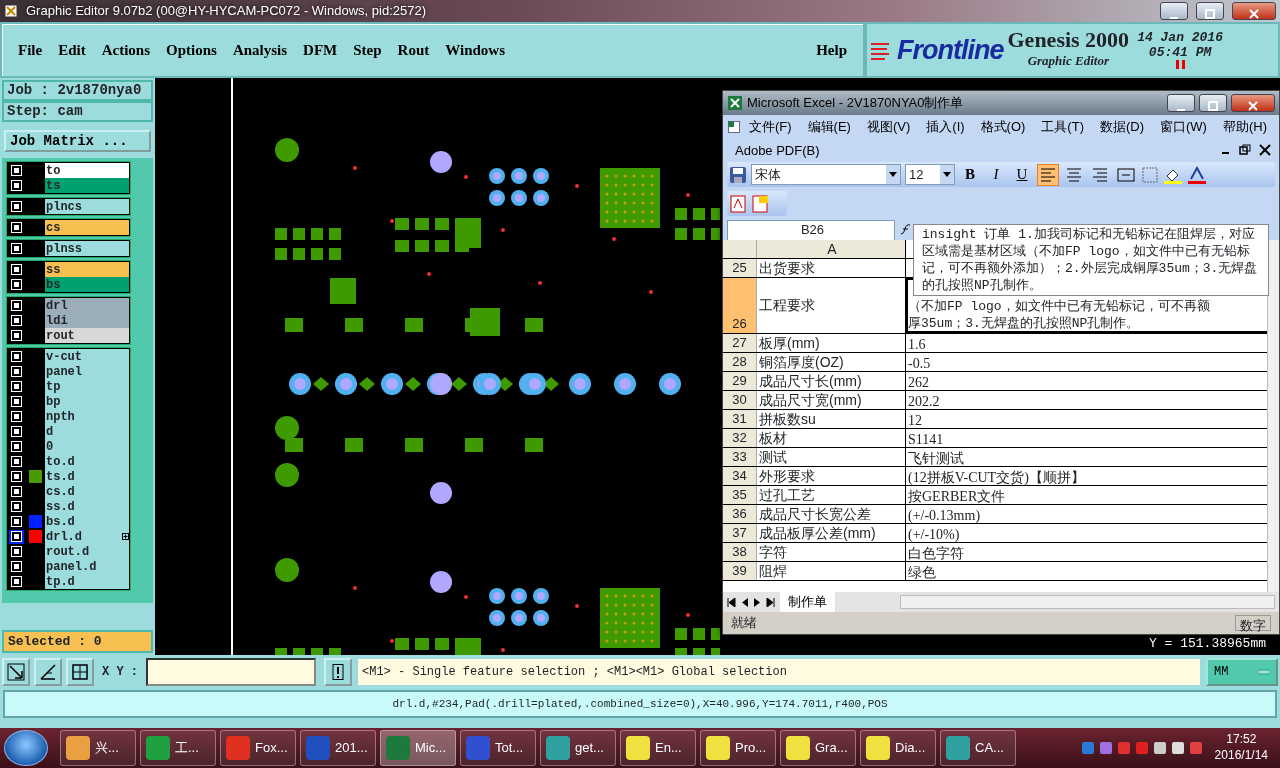 This screenshot has width=1280, height=768. I want to click on layer-name: plnss, so click(87, 248).